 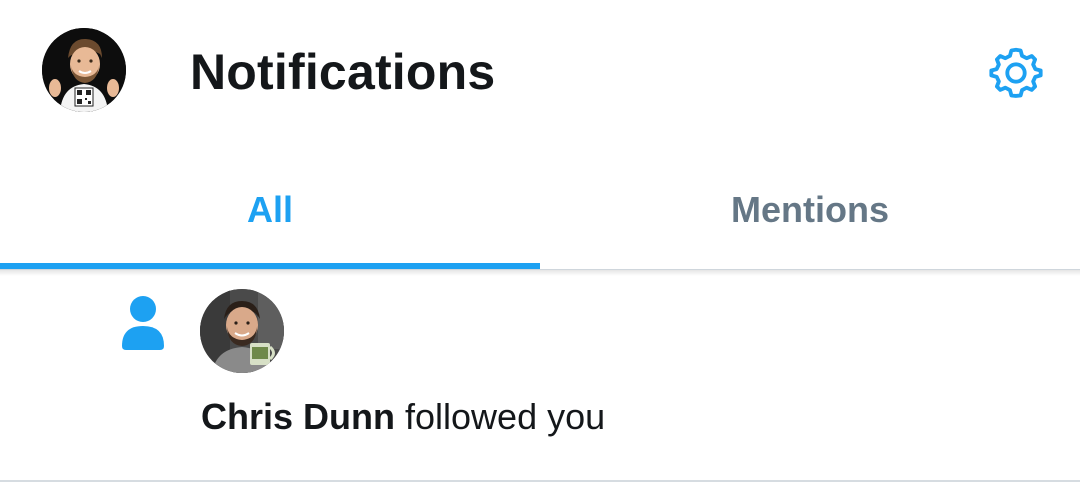 I want to click on page-title: Notifications, so click(x=343, y=72).